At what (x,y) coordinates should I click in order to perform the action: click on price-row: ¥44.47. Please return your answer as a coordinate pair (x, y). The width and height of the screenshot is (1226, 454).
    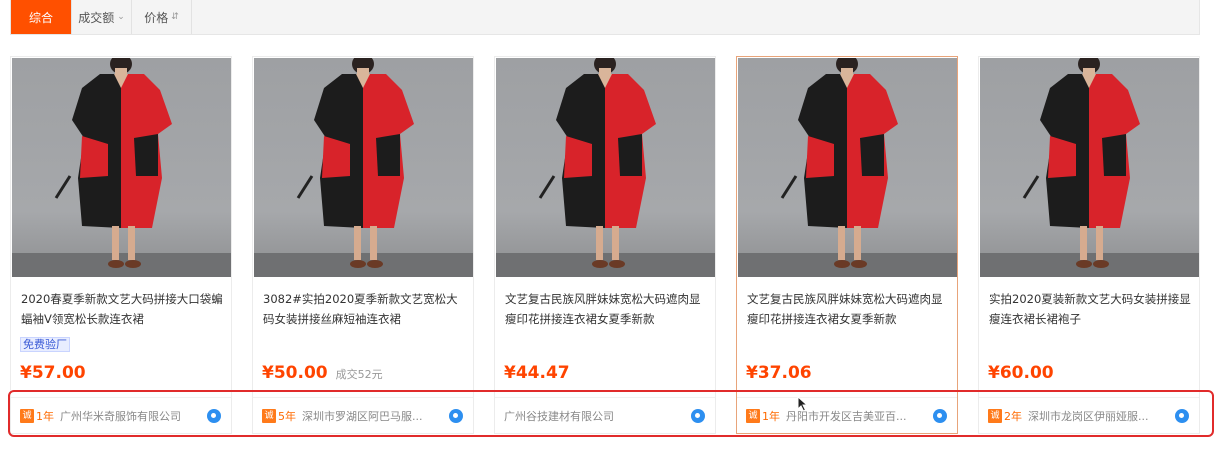
    Looking at the image, I should click on (537, 373).